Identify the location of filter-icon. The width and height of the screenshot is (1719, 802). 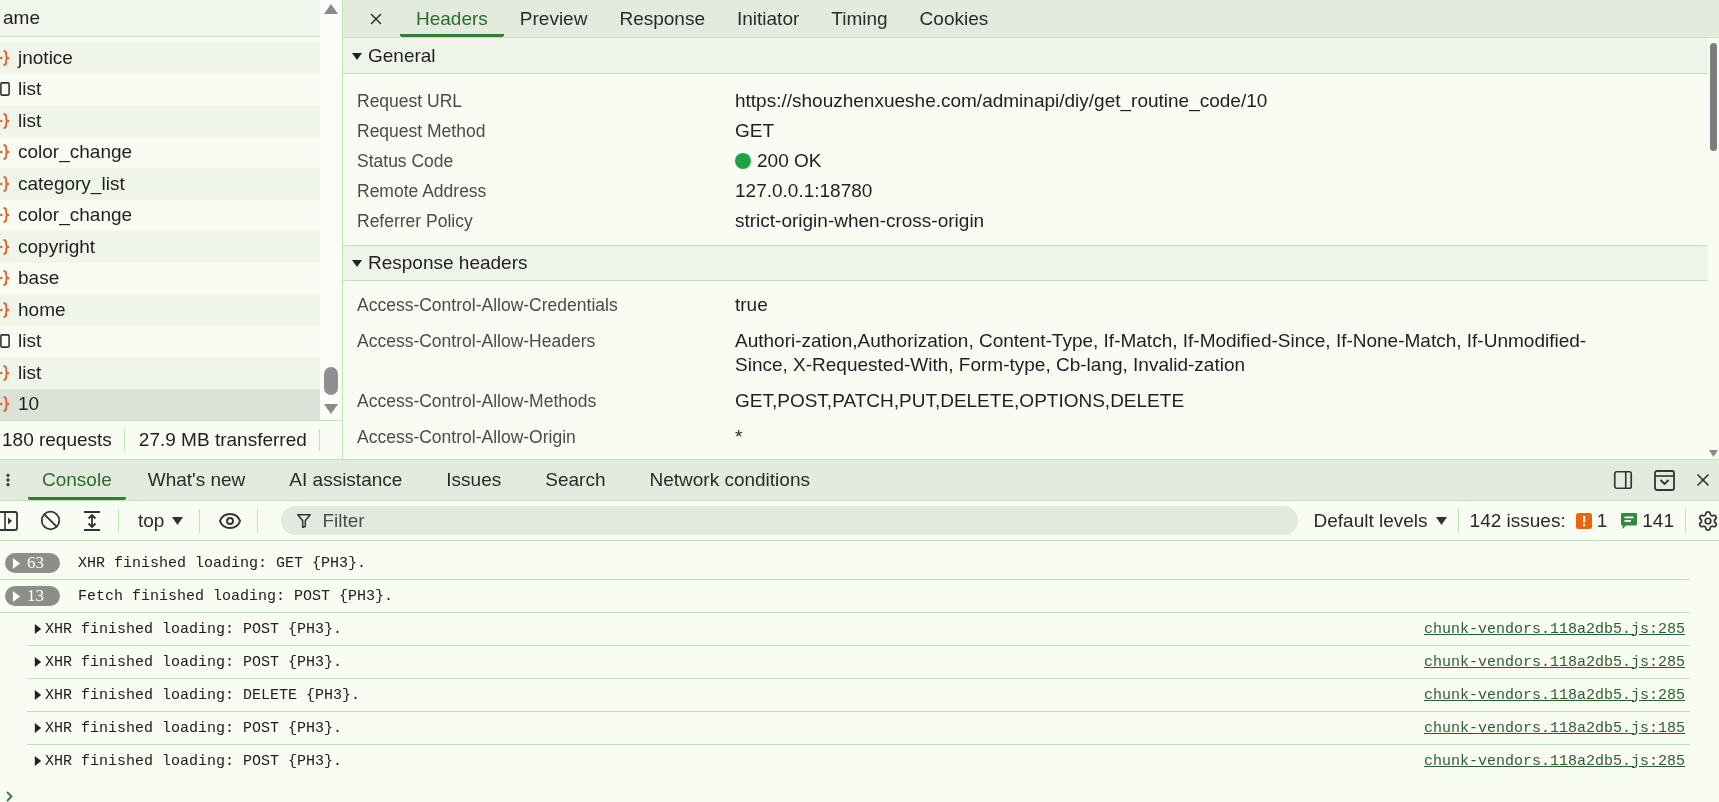
(304, 520).